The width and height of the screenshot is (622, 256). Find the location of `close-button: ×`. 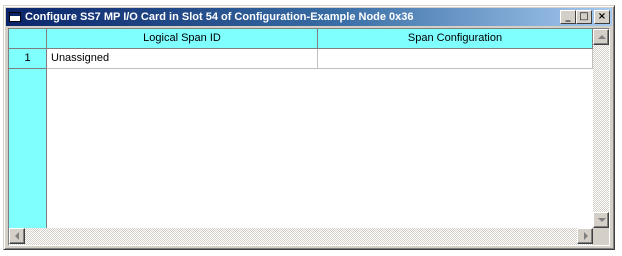

close-button: × is located at coordinates (602, 17).